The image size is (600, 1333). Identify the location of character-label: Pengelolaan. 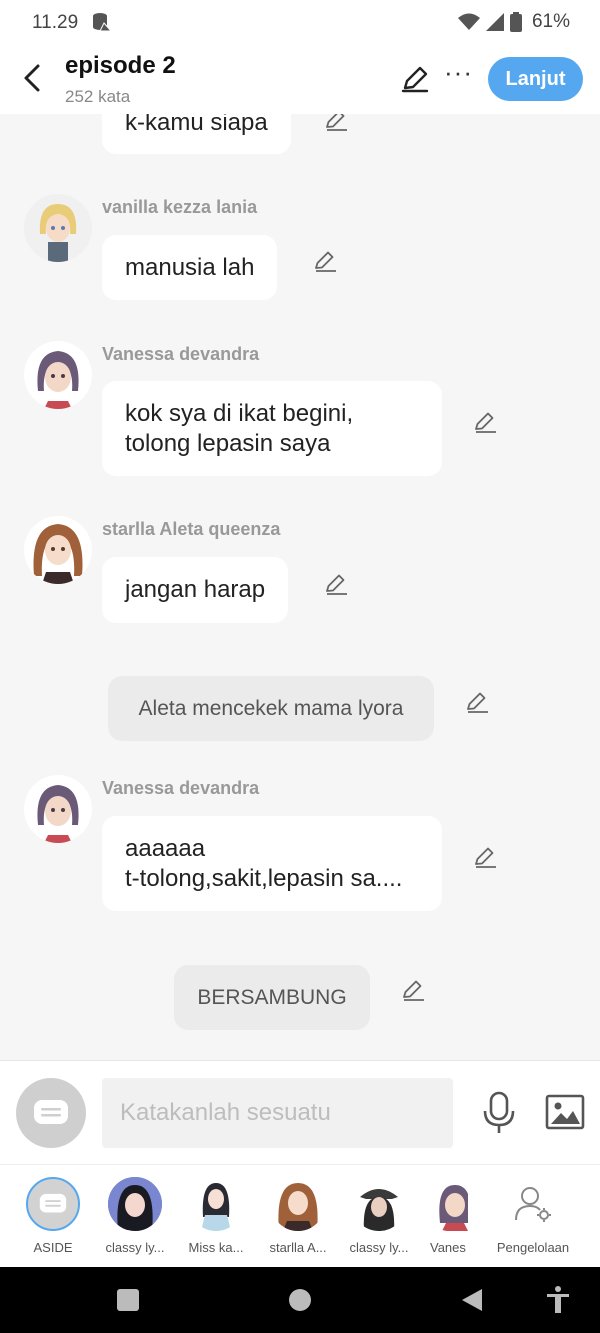
(533, 1247).